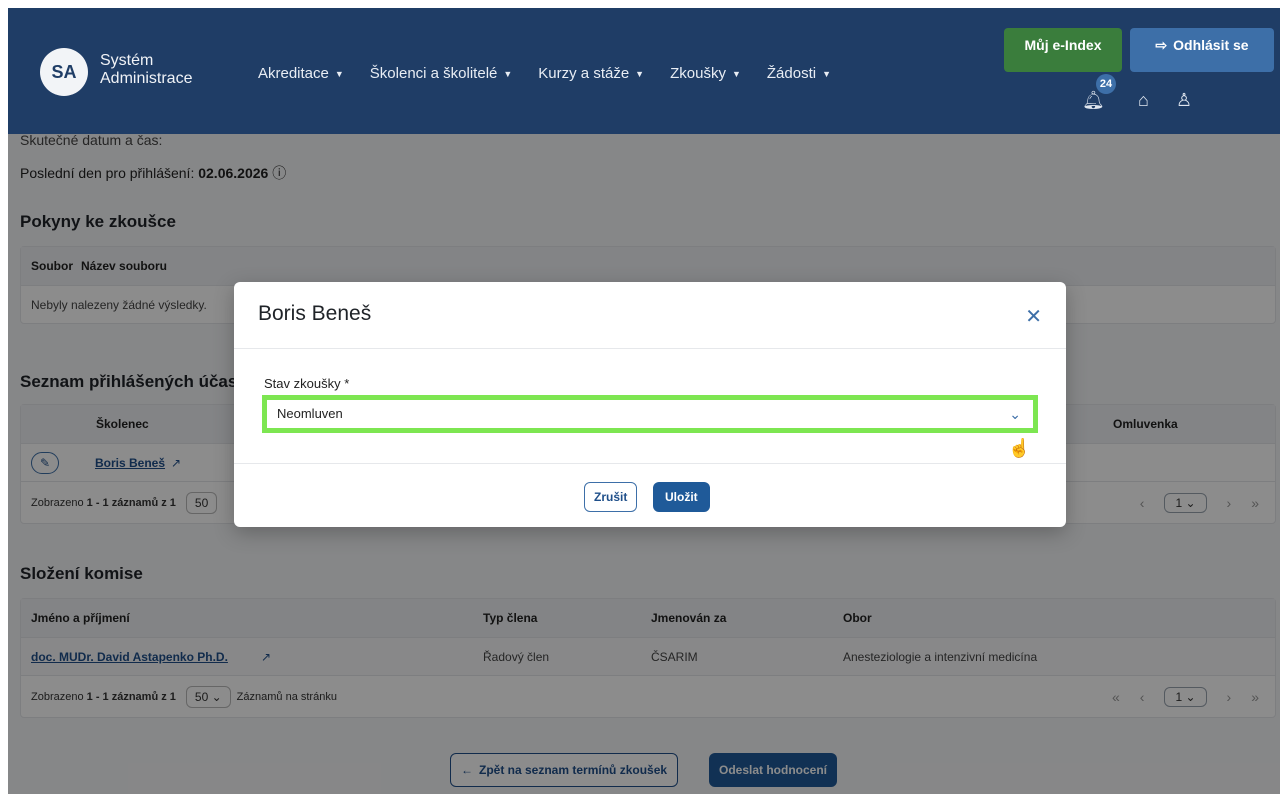 The width and height of the screenshot is (1280, 794). What do you see at coordinates (584, 73) in the screenshot?
I see `nav-label: Kurzy a stáže` at bounding box center [584, 73].